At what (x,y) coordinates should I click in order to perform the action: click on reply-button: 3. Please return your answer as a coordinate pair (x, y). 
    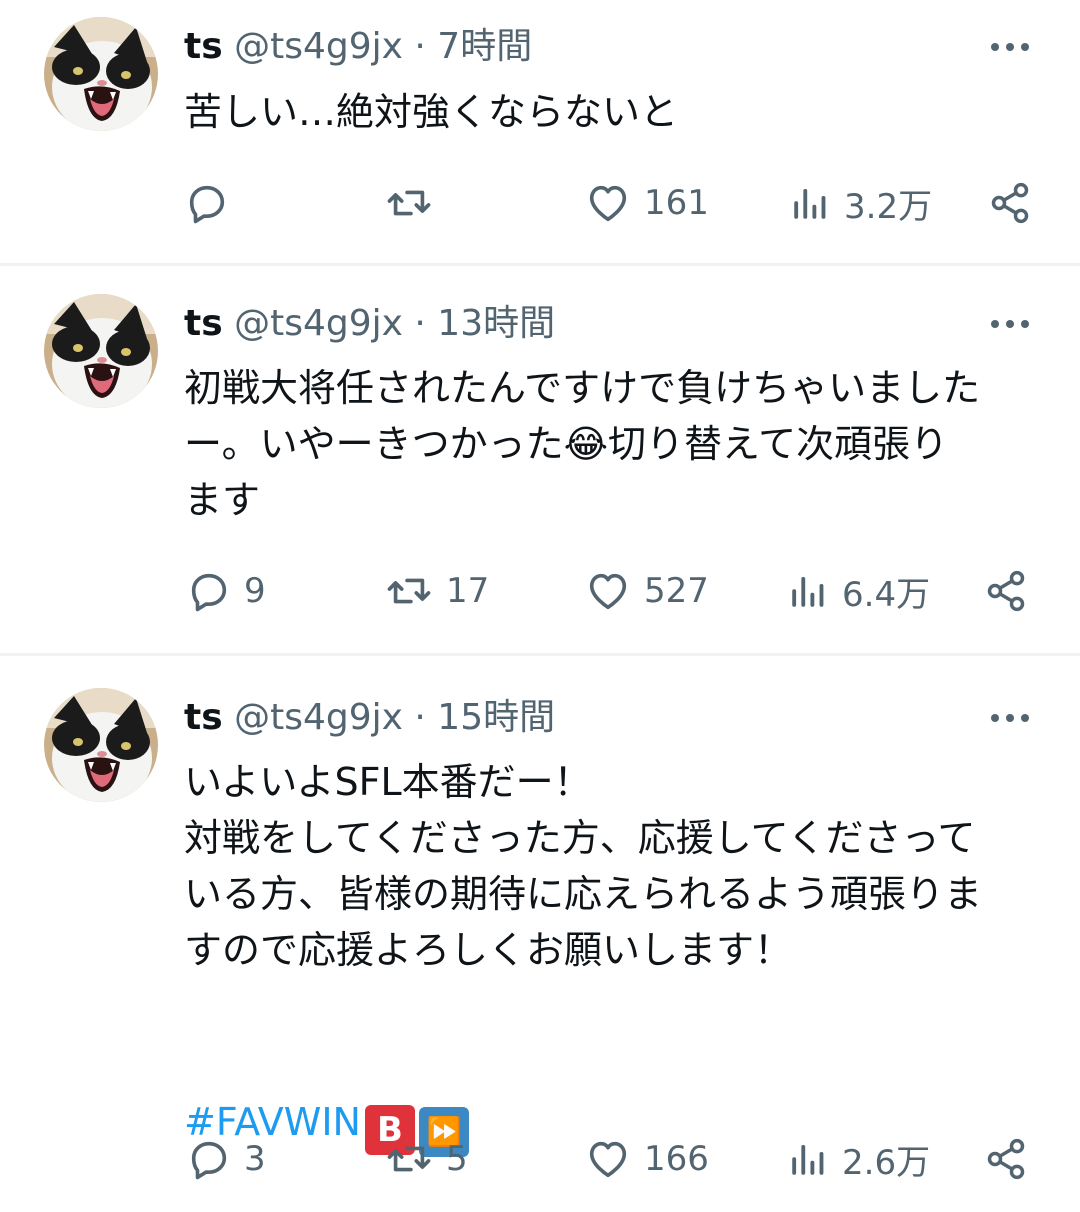
    Looking at the image, I should click on (226, 1159).